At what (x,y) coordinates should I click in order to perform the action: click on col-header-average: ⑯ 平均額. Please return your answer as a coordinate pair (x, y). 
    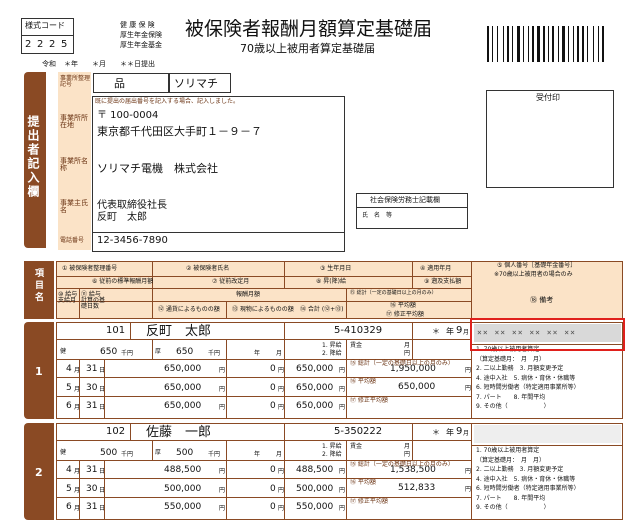
    Looking at the image, I should click on (403, 305).